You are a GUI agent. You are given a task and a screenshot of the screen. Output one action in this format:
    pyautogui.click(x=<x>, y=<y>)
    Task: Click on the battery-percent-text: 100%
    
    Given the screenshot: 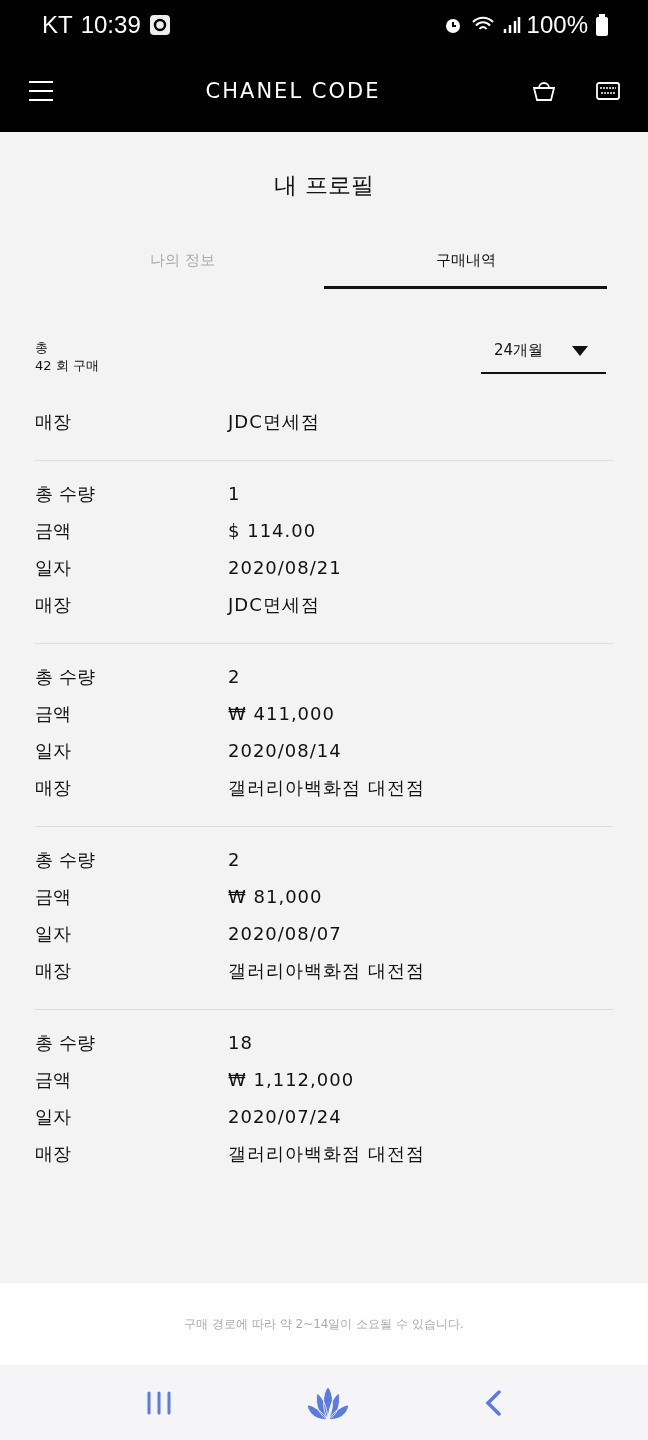 What is the action you would take?
    pyautogui.click(x=557, y=25)
    